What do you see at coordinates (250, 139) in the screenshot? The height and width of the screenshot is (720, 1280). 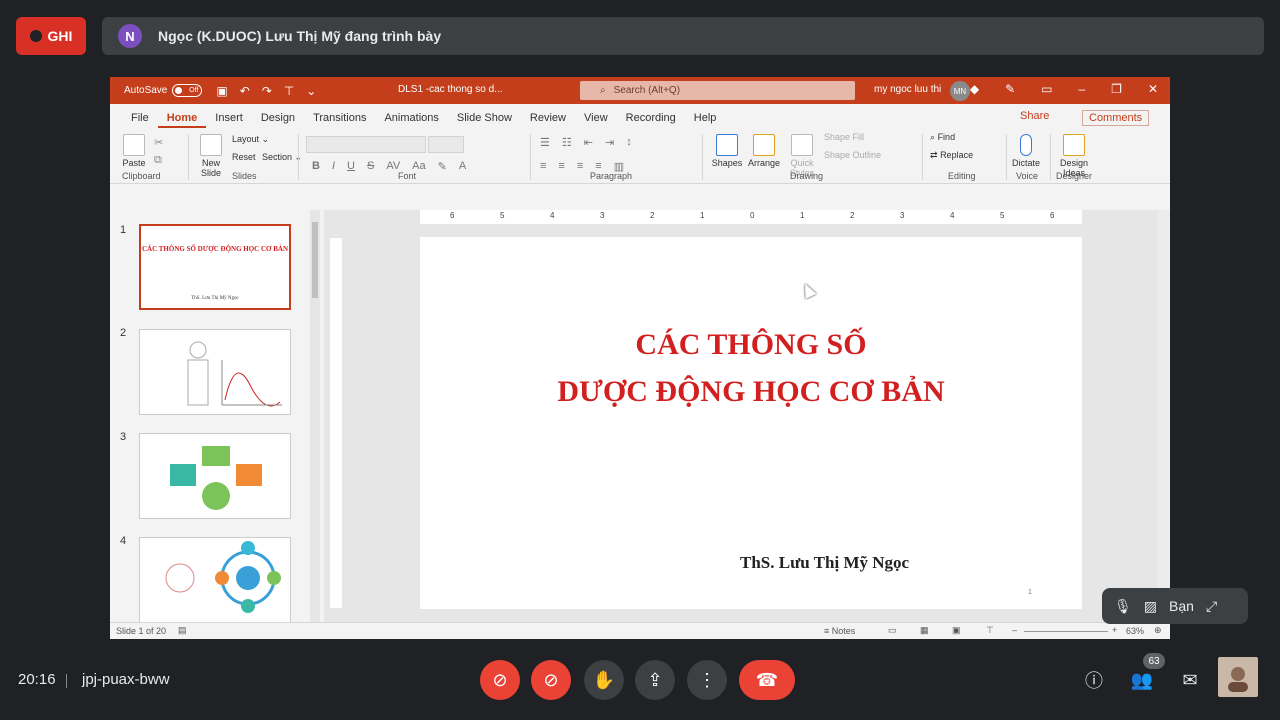 I see `layout-button: Layout ⌄` at bounding box center [250, 139].